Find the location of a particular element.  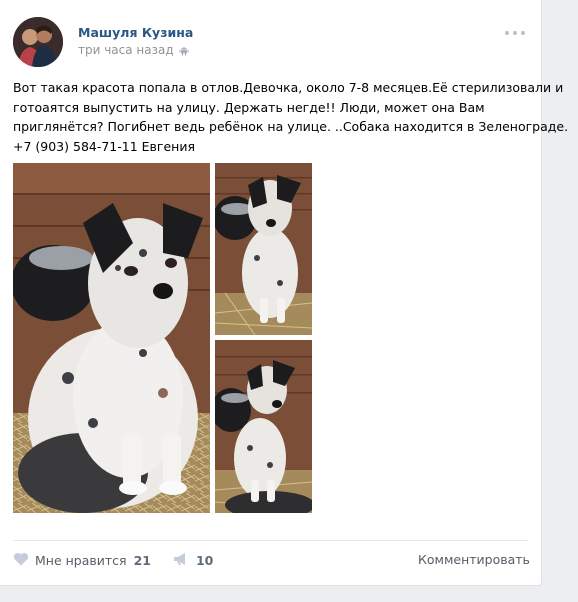

avatar is located at coordinates (38, 42).